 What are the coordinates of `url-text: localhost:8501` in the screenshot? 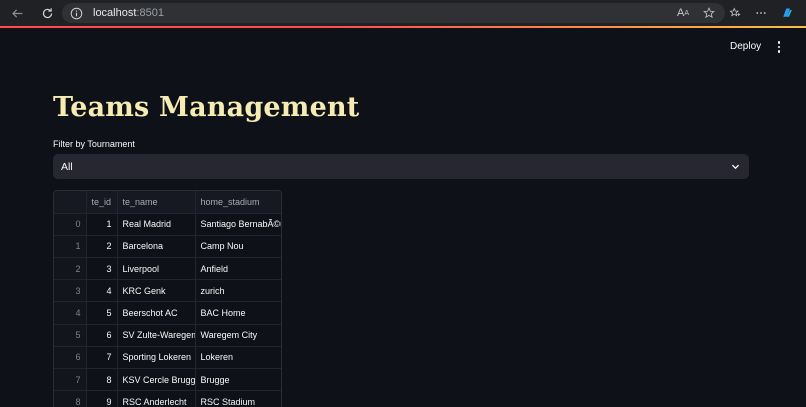 It's located at (128, 13).